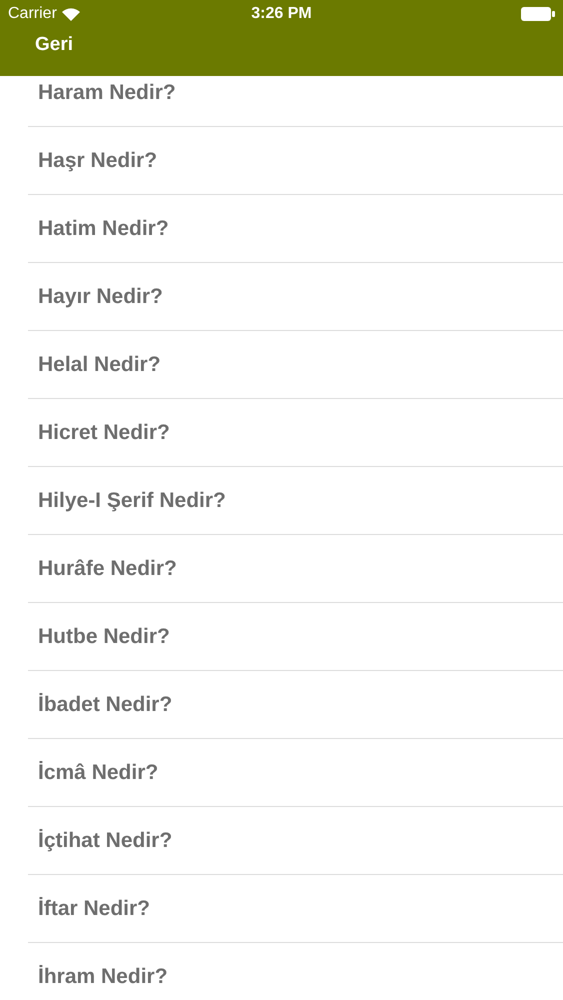  Describe the element at coordinates (104, 432) in the screenshot. I see `list-item: Hicret Nedir?` at that location.